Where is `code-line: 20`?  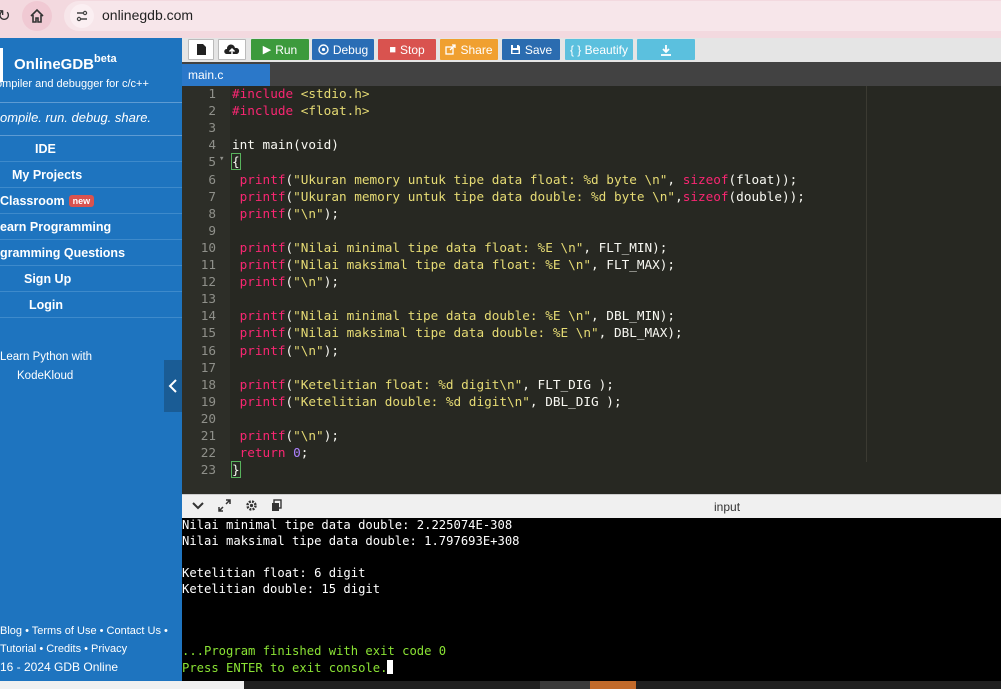
code-line: 20 is located at coordinates (591, 419).